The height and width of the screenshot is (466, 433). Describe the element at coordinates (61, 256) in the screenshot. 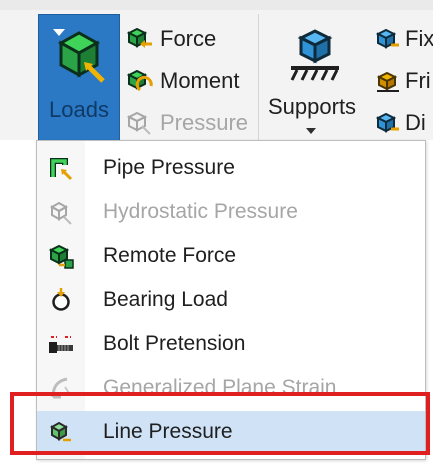

I see `remote-force-icon` at that location.